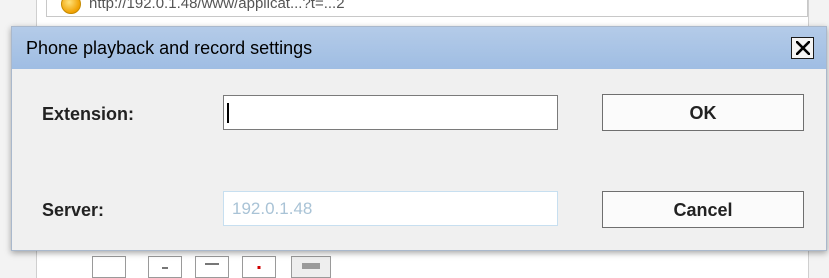 Image resolution: width=829 pixels, height=278 pixels. Describe the element at coordinates (703, 209) in the screenshot. I see `cancel-button: Cancel` at that location.